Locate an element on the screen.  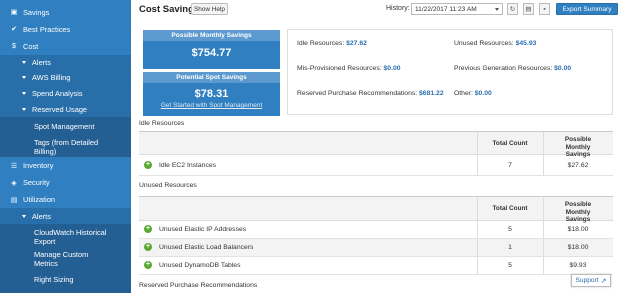
idle-resources-stat: Idle Resources: $27.62 is located at coordinates (332, 43).